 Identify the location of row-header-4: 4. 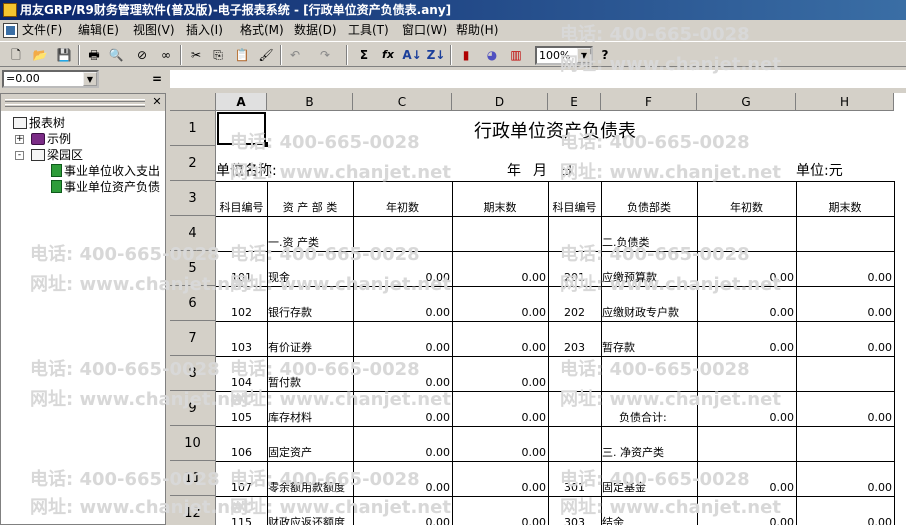
(193, 233).